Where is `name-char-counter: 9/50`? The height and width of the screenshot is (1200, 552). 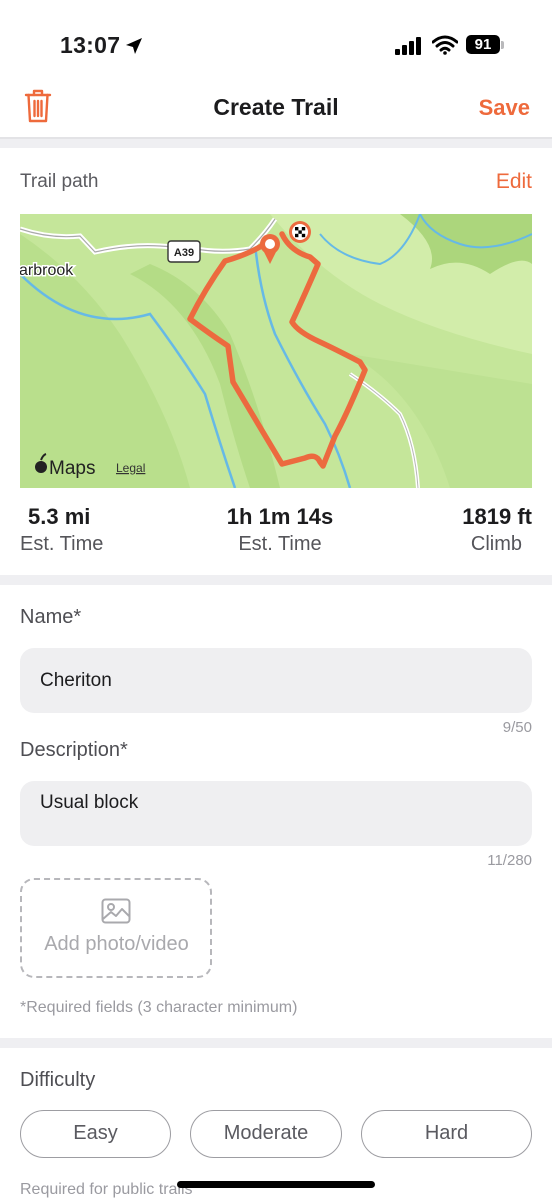
name-char-counter: 9/50 is located at coordinates (517, 727).